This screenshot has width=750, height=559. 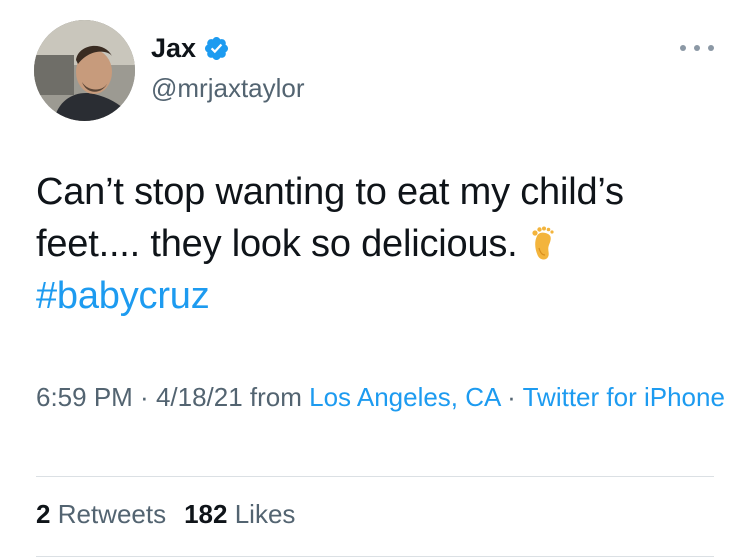 I want to click on display-name-text: Jax, so click(x=173, y=48).